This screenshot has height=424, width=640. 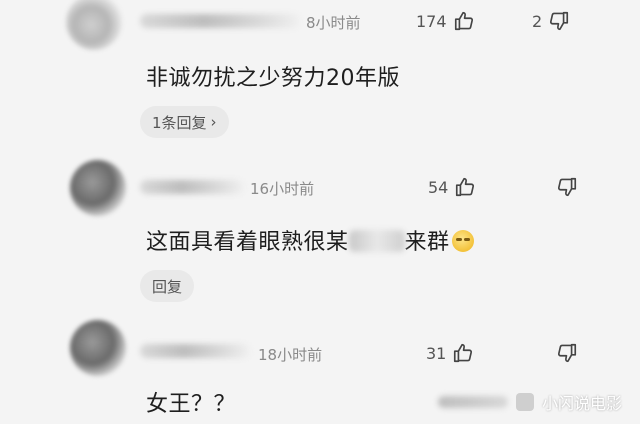 I want to click on comment-text: 非诚勿扰之少努力20年版, so click(x=273, y=78).